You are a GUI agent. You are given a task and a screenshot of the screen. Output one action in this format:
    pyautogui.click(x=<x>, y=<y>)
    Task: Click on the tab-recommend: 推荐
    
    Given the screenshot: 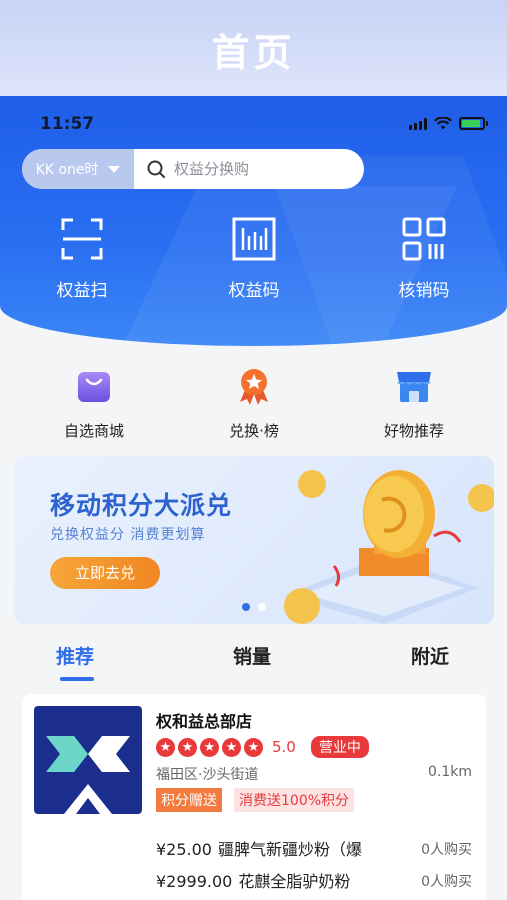 What is the action you would take?
    pyautogui.click(x=75, y=655)
    